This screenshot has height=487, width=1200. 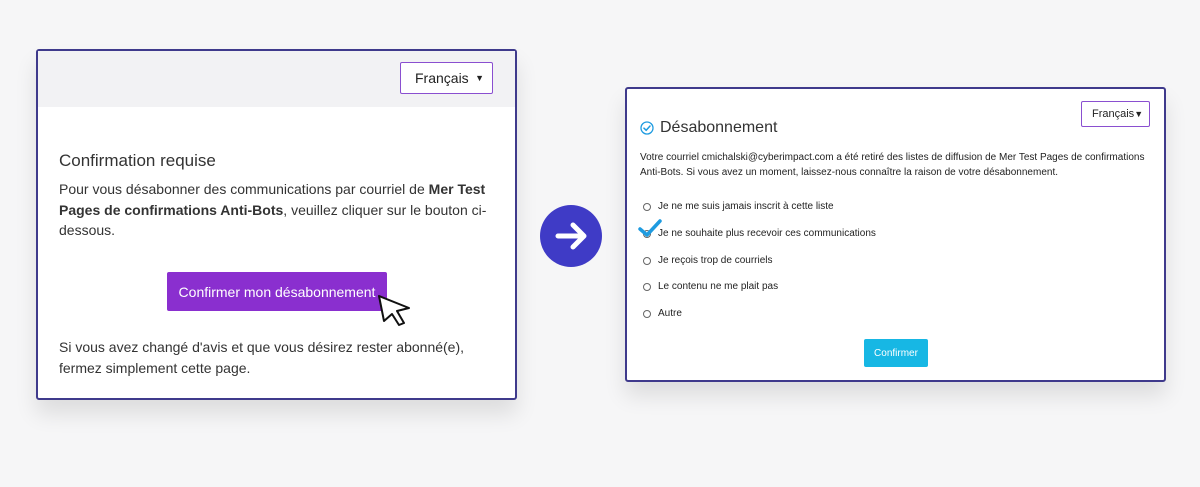 I want to click on reason-label: Le contenu ne me plait pas, so click(x=718, y=286).